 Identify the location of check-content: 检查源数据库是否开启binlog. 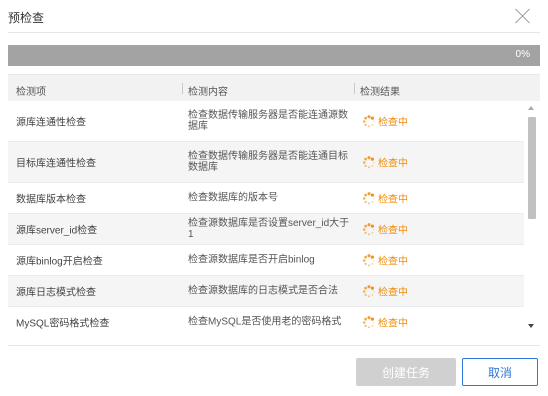
(251, 260).